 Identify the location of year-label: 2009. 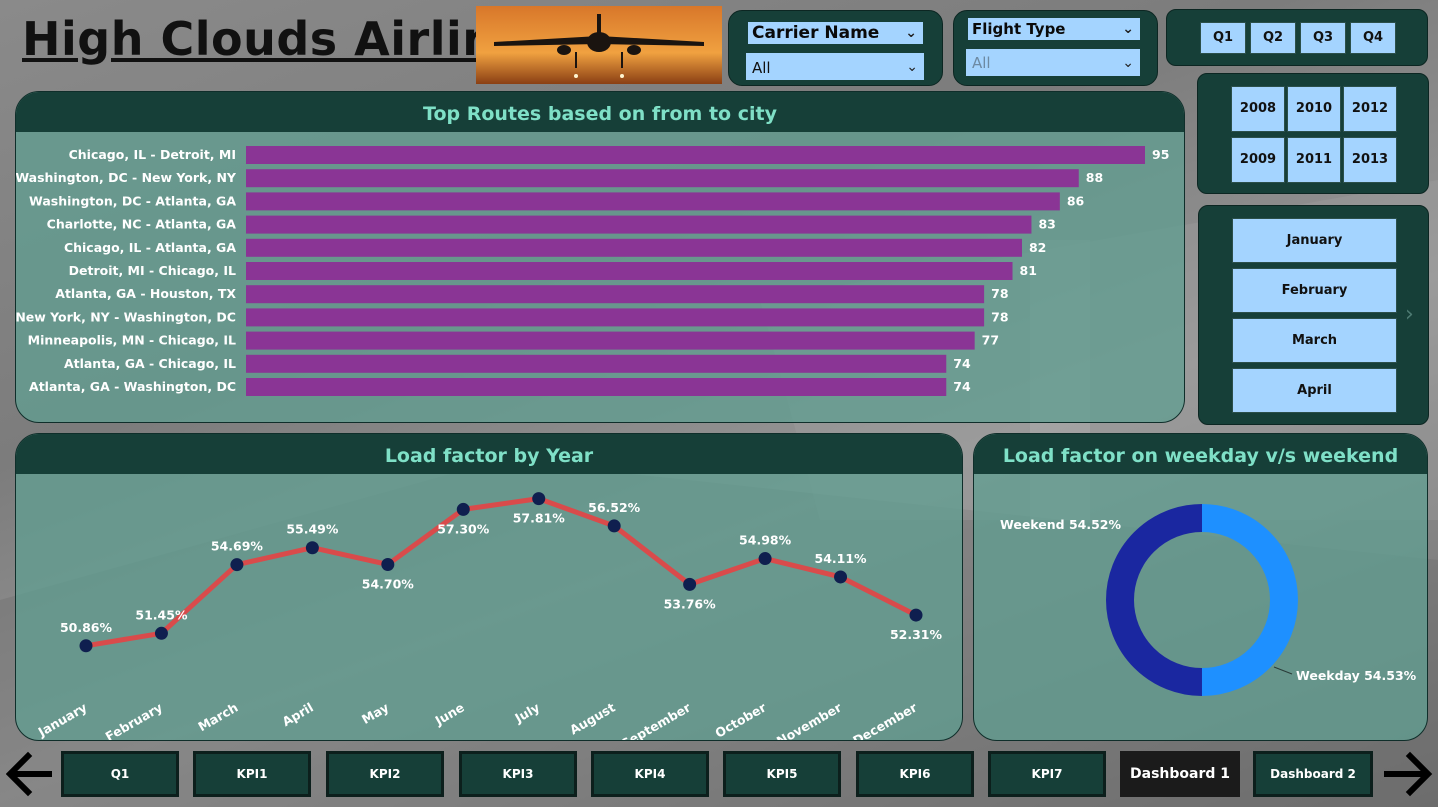
(1258, 159).